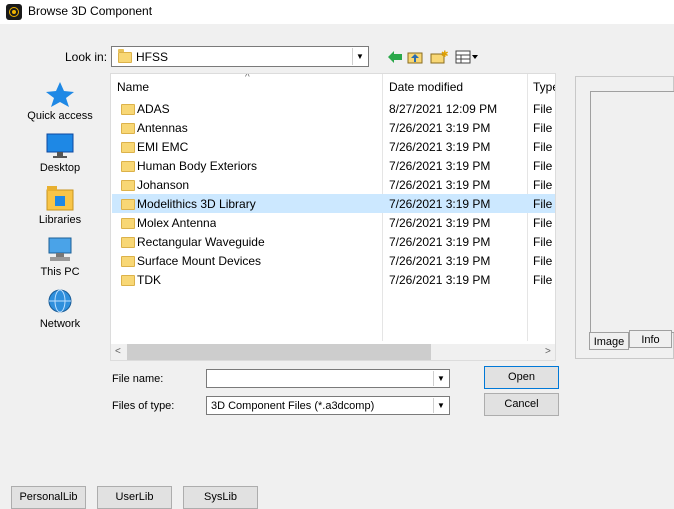 This screenshot has height=509, width=674. Describe the element at coordinates (60, 324) in the screenshot. I see `place-label: Network` at that location.